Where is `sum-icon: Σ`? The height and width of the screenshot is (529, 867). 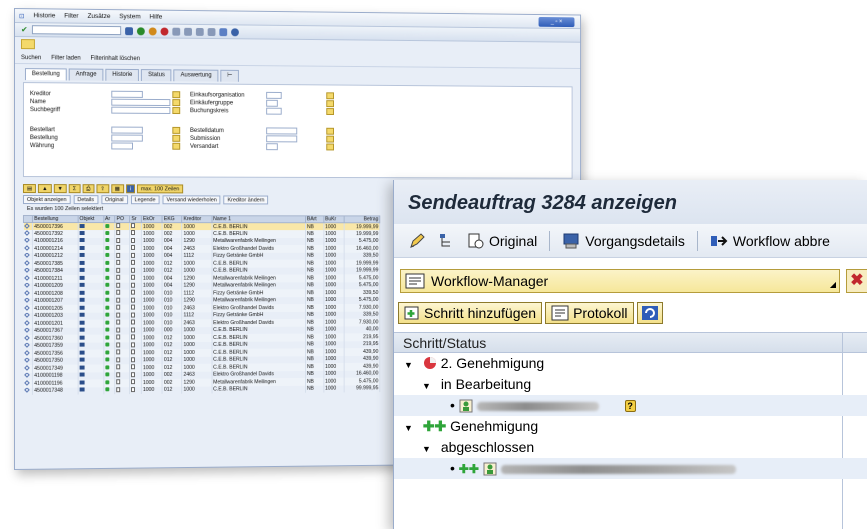
sum-icon: Σ is located at coordinates (74, 188).